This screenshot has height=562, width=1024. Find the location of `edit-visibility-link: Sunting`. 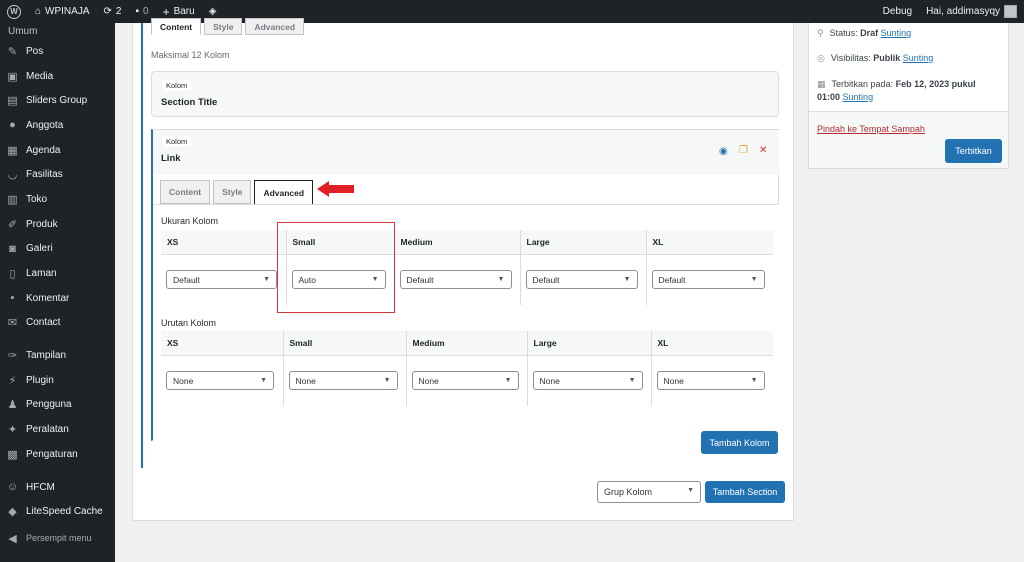

edit-visibility-link: Sunting is located at coordinates (918, 58).